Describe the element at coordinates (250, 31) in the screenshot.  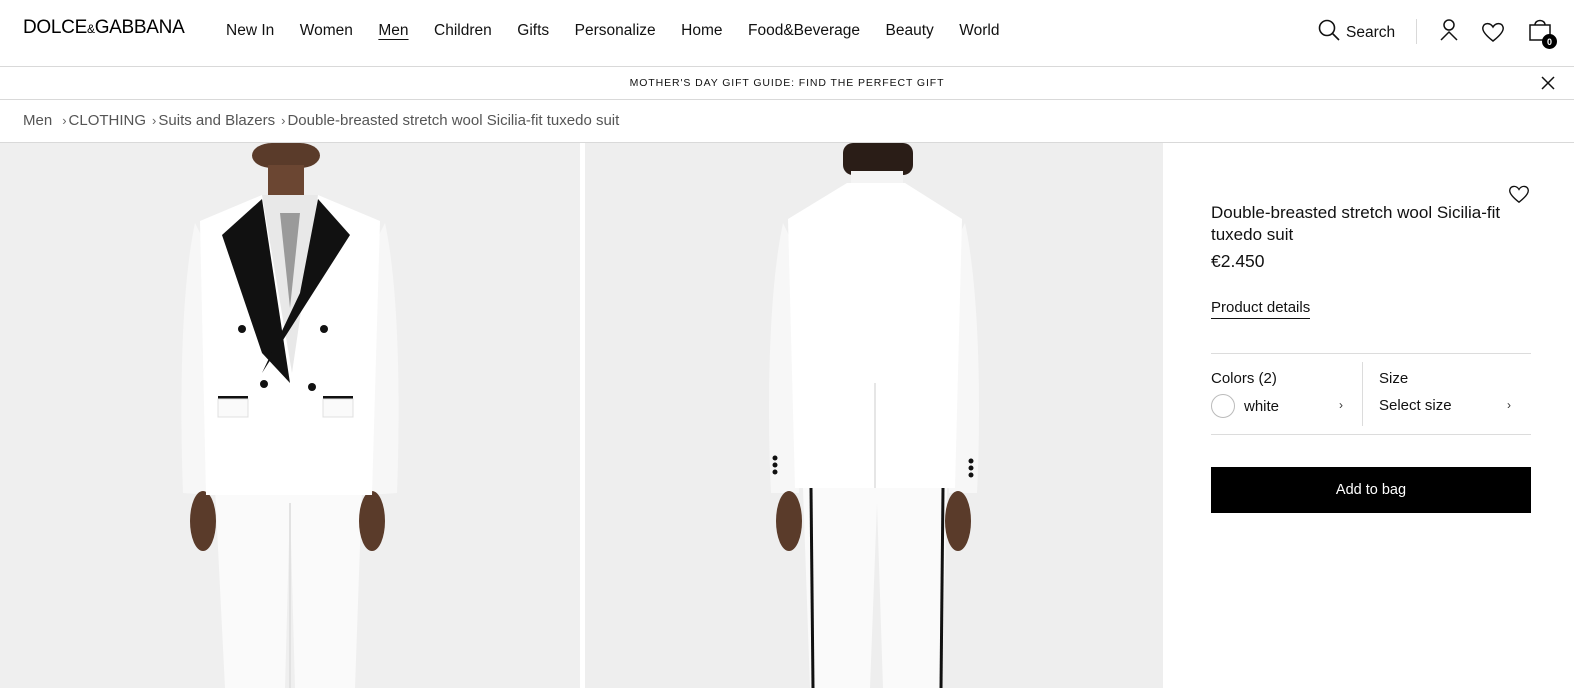
I see `nav-item-new-in: New In` at that location.